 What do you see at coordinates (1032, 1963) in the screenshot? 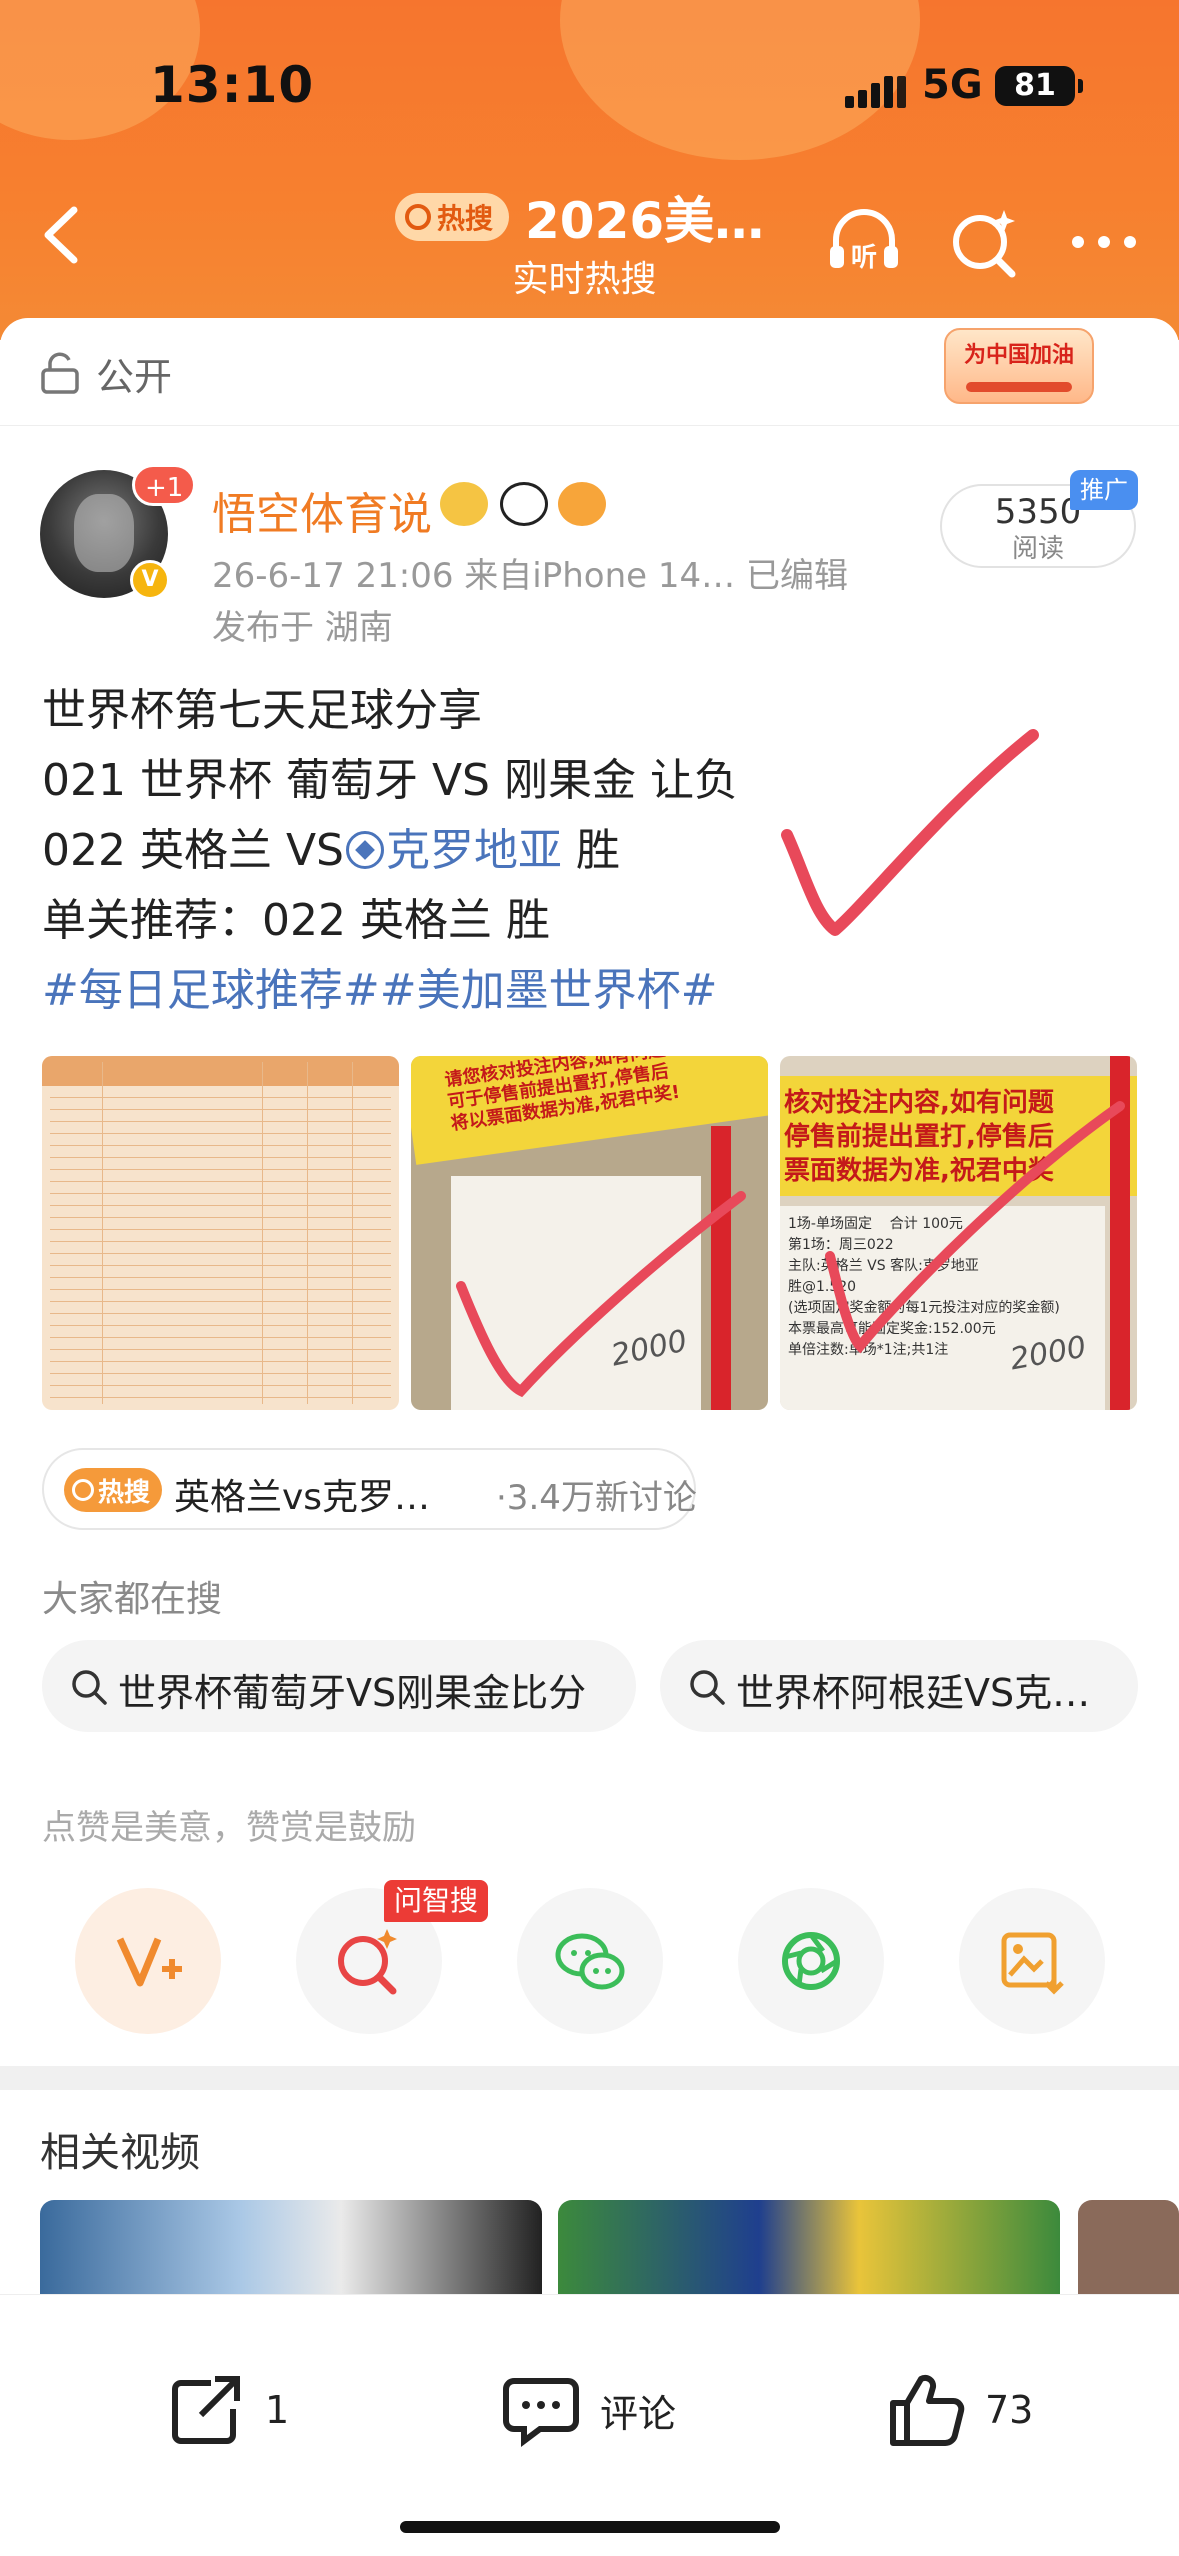
I see `save-image-icon` at bounding box center [1032, 1963].